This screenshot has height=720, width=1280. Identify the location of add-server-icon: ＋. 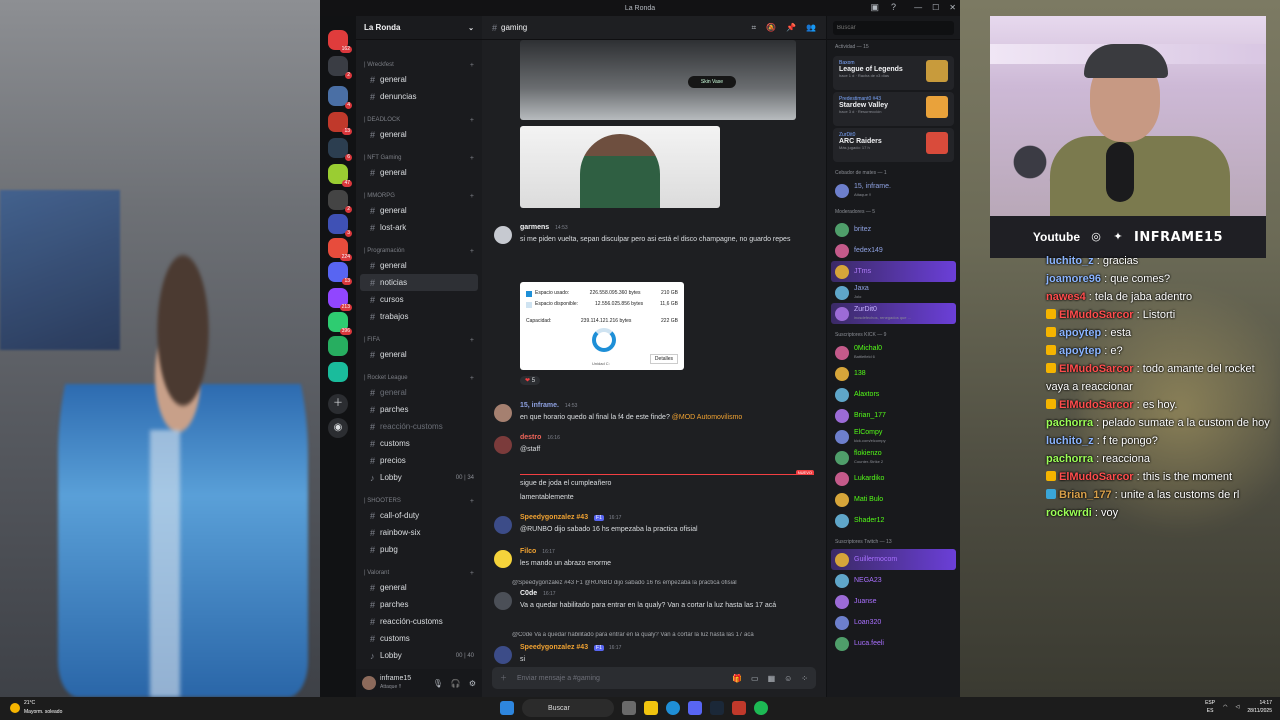
(338, 404).